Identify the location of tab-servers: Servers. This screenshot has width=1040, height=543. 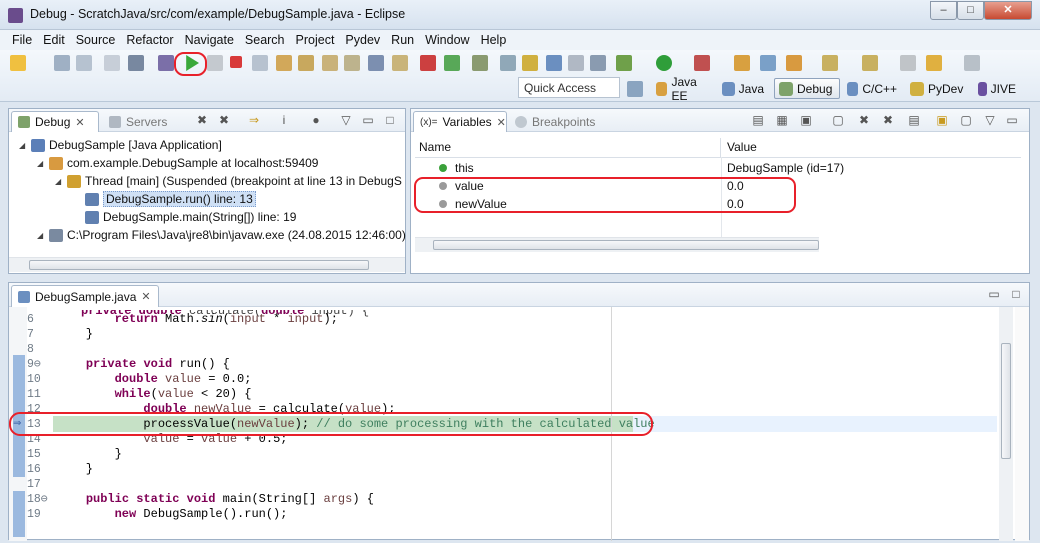
(143, 121).